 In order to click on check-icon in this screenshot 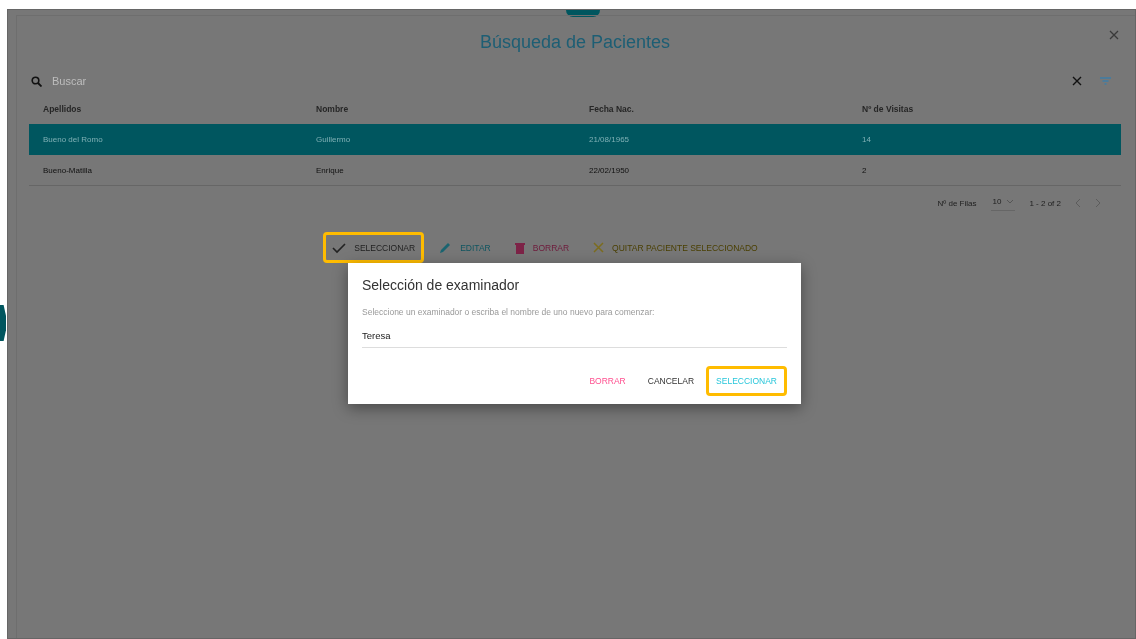, I will do `click(339, 247)`.